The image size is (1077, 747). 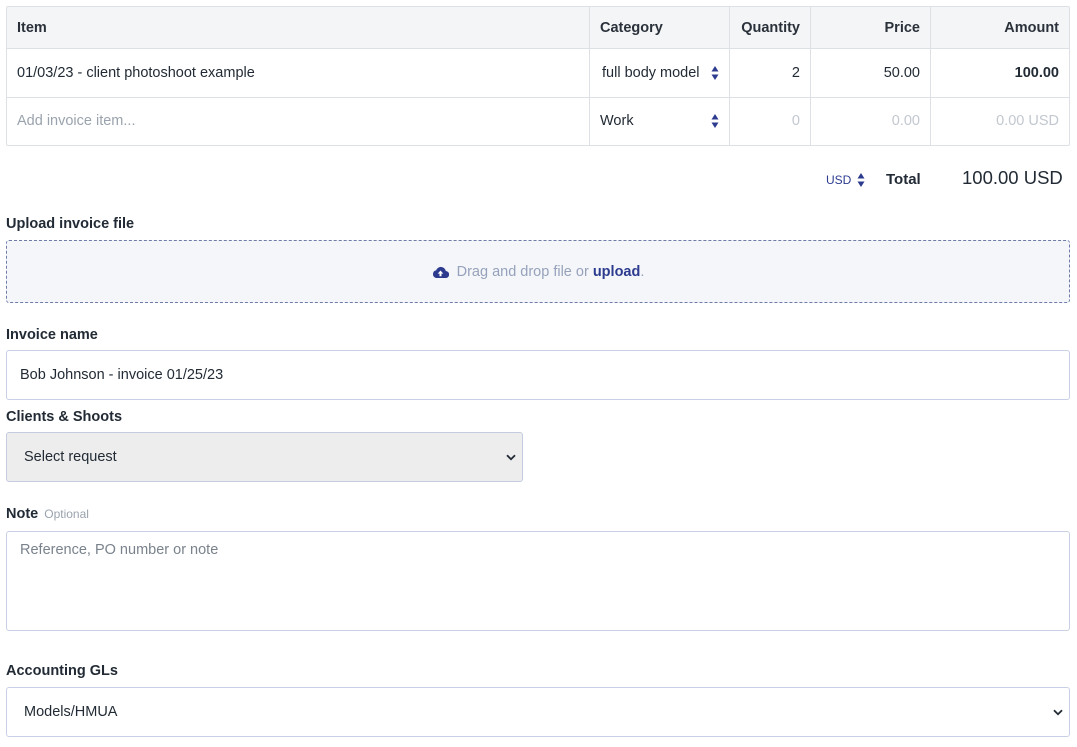 I want to click on invoice-name-input: Bob Johnson - invoice 01/25/23, so click(x=538, y=375).